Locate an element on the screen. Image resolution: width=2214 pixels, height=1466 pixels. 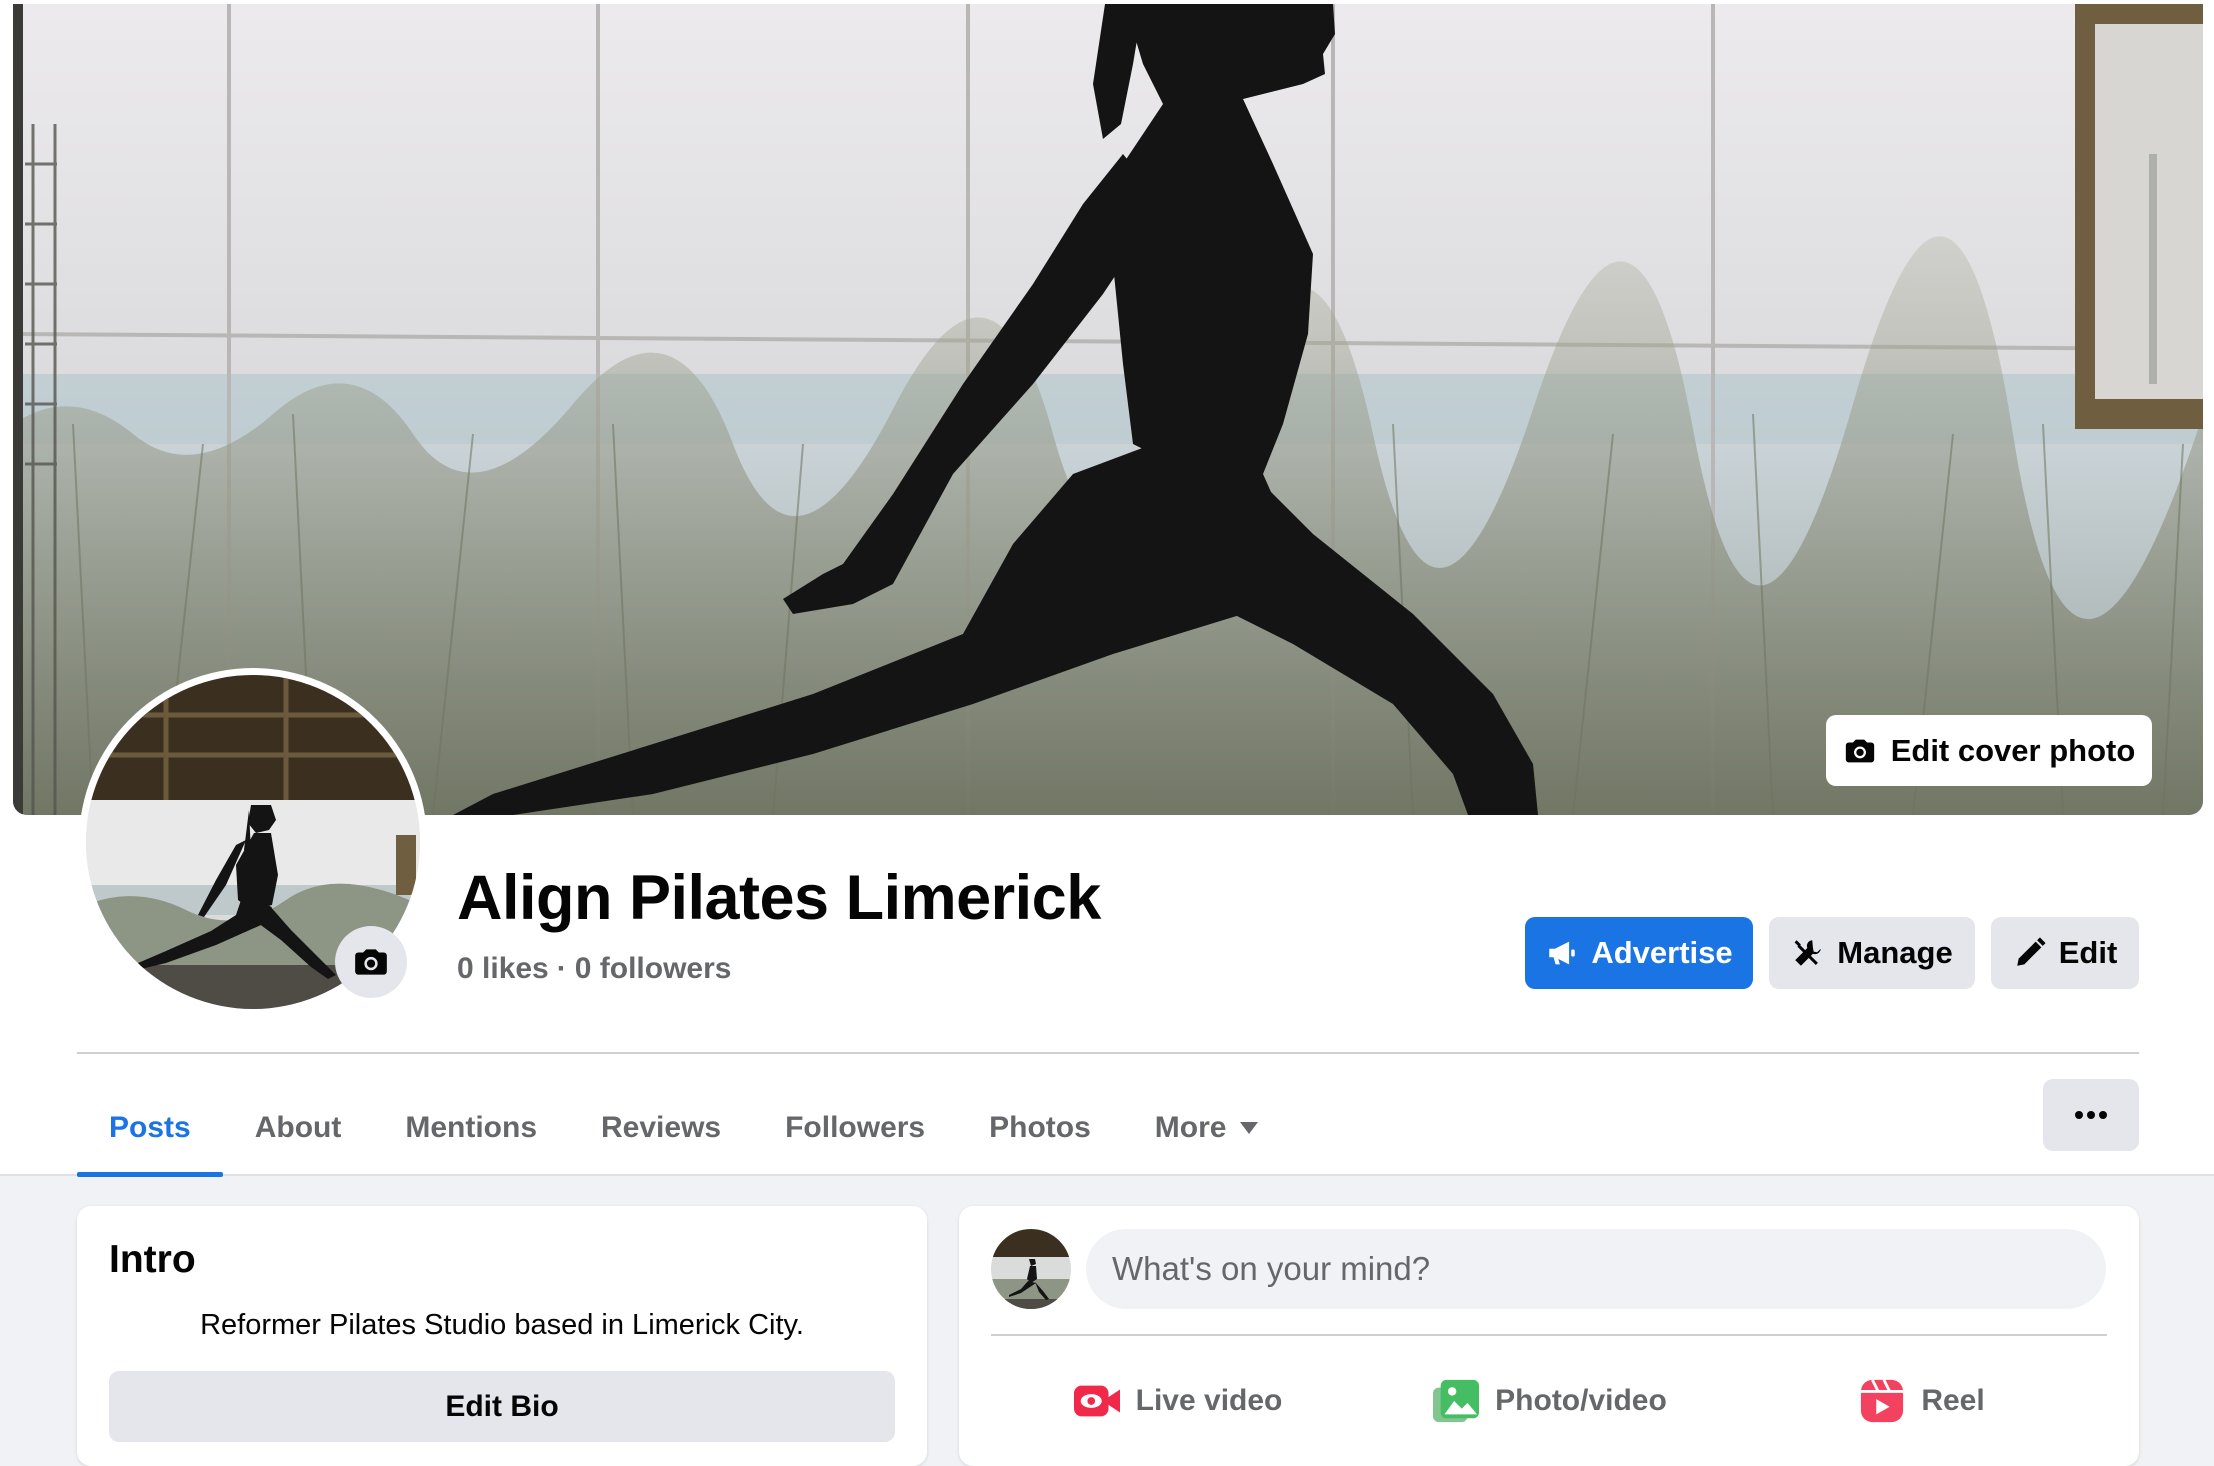
composer-avatar is located at coordinates (1031, 1269).